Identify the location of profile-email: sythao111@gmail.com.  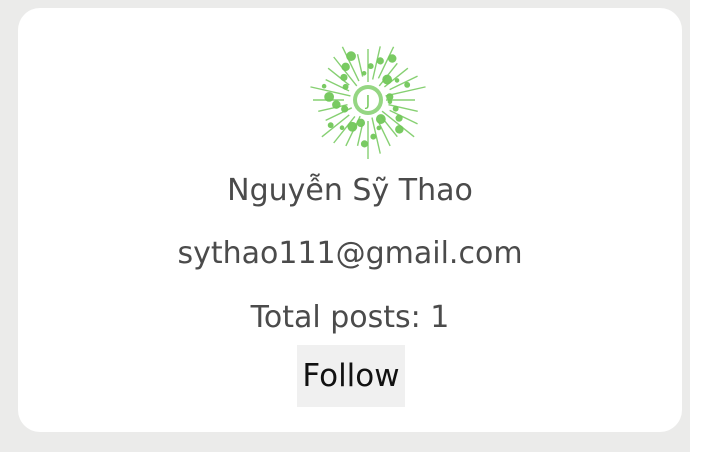
(350, 253).